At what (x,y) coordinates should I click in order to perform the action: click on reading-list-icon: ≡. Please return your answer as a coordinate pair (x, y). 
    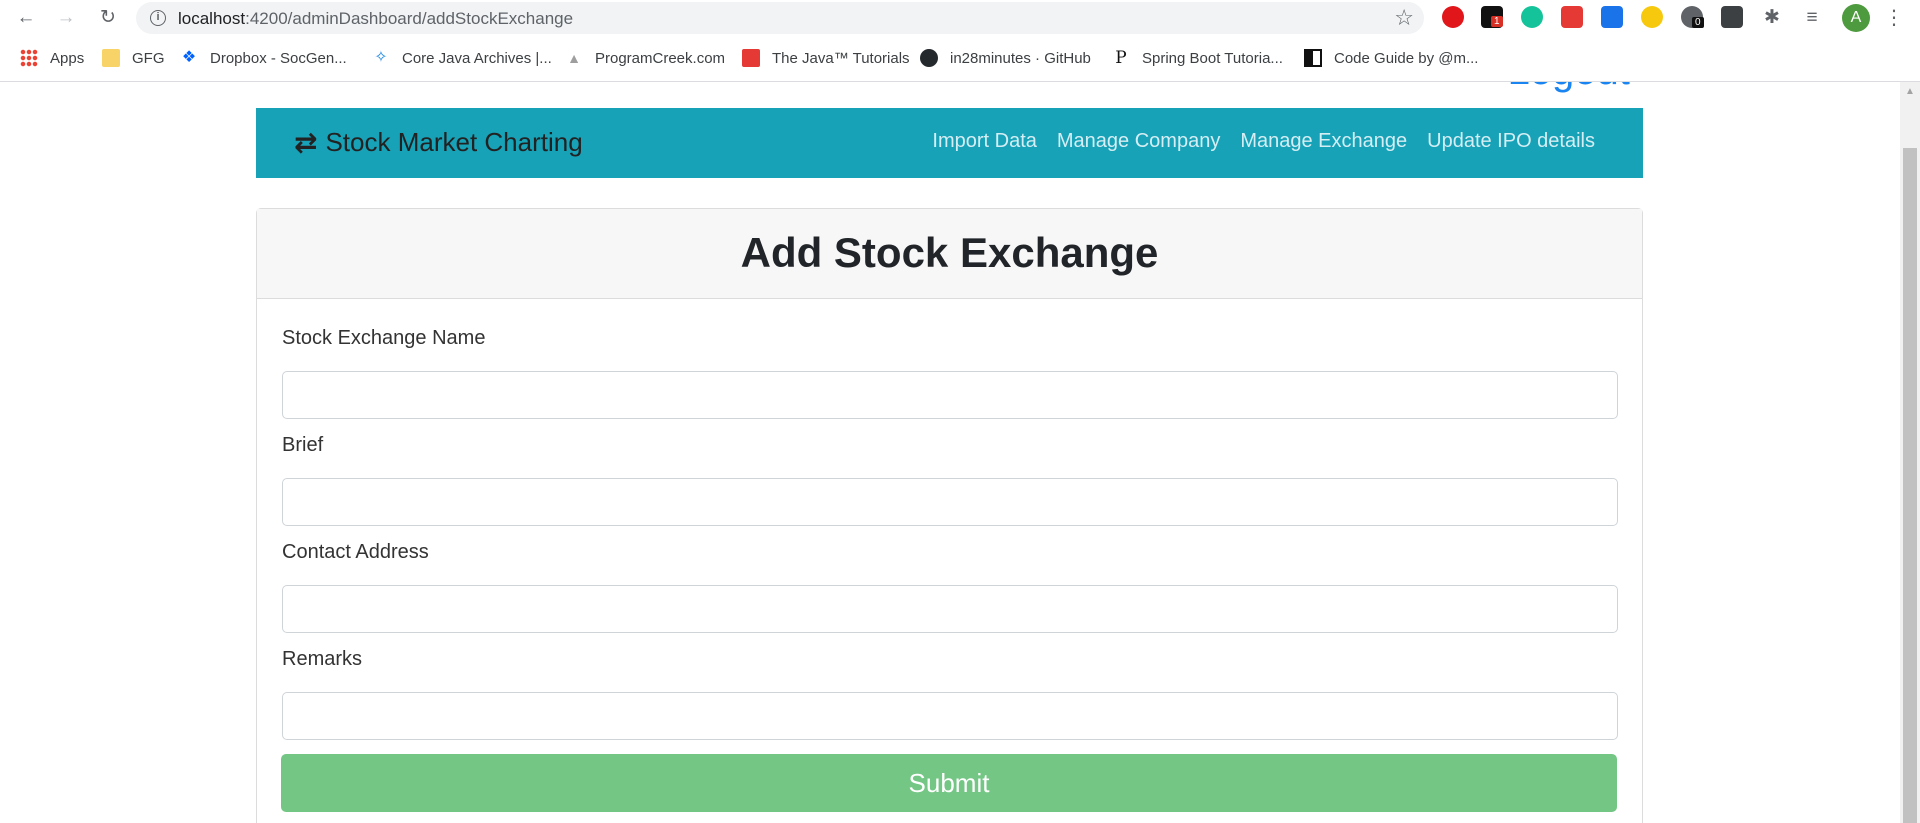
    Looking at the image, I should click on (1812, 18).